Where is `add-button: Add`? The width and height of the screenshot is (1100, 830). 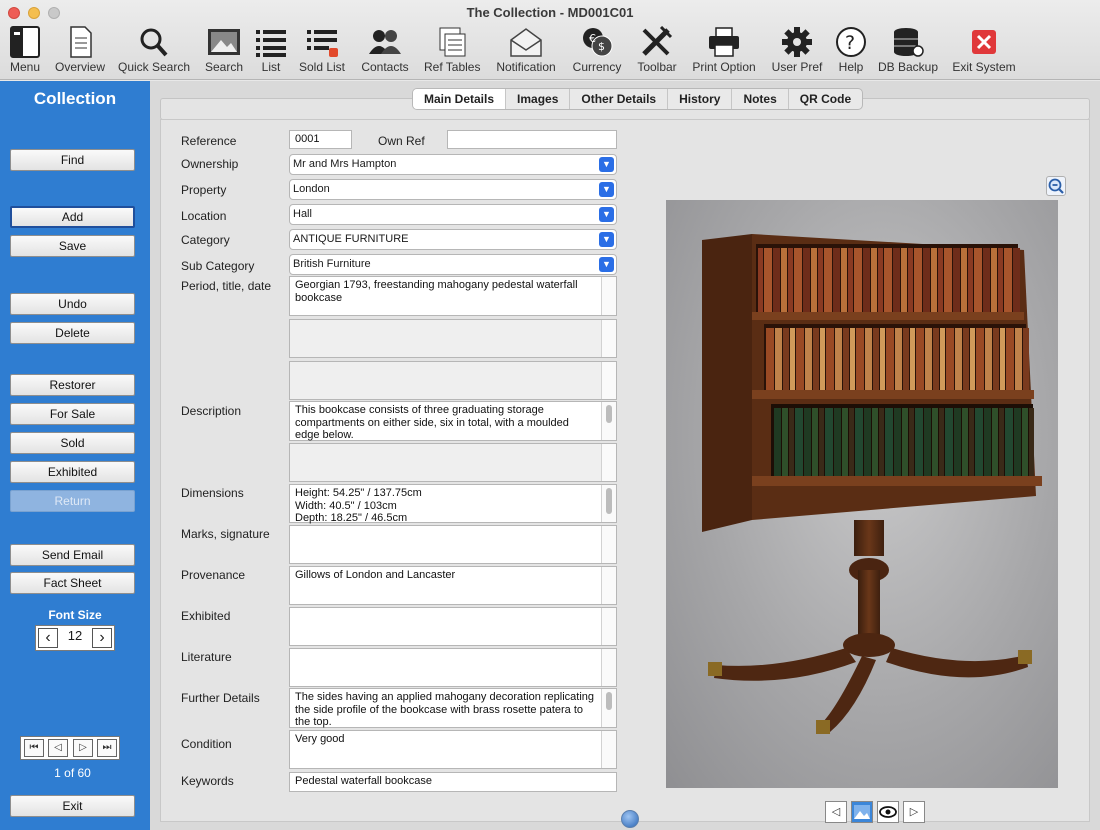 add-button: Add is located at coordinates (72, 217).